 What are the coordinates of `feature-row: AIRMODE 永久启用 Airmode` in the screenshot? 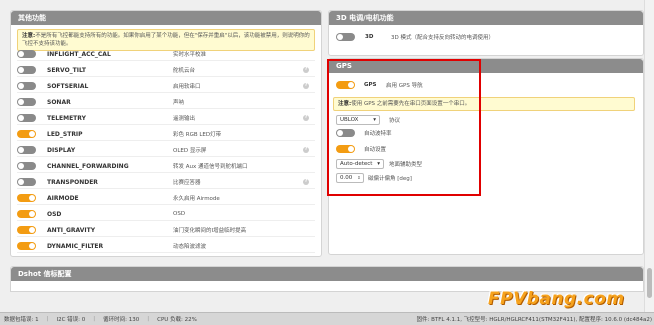 It's located at (166, 198).